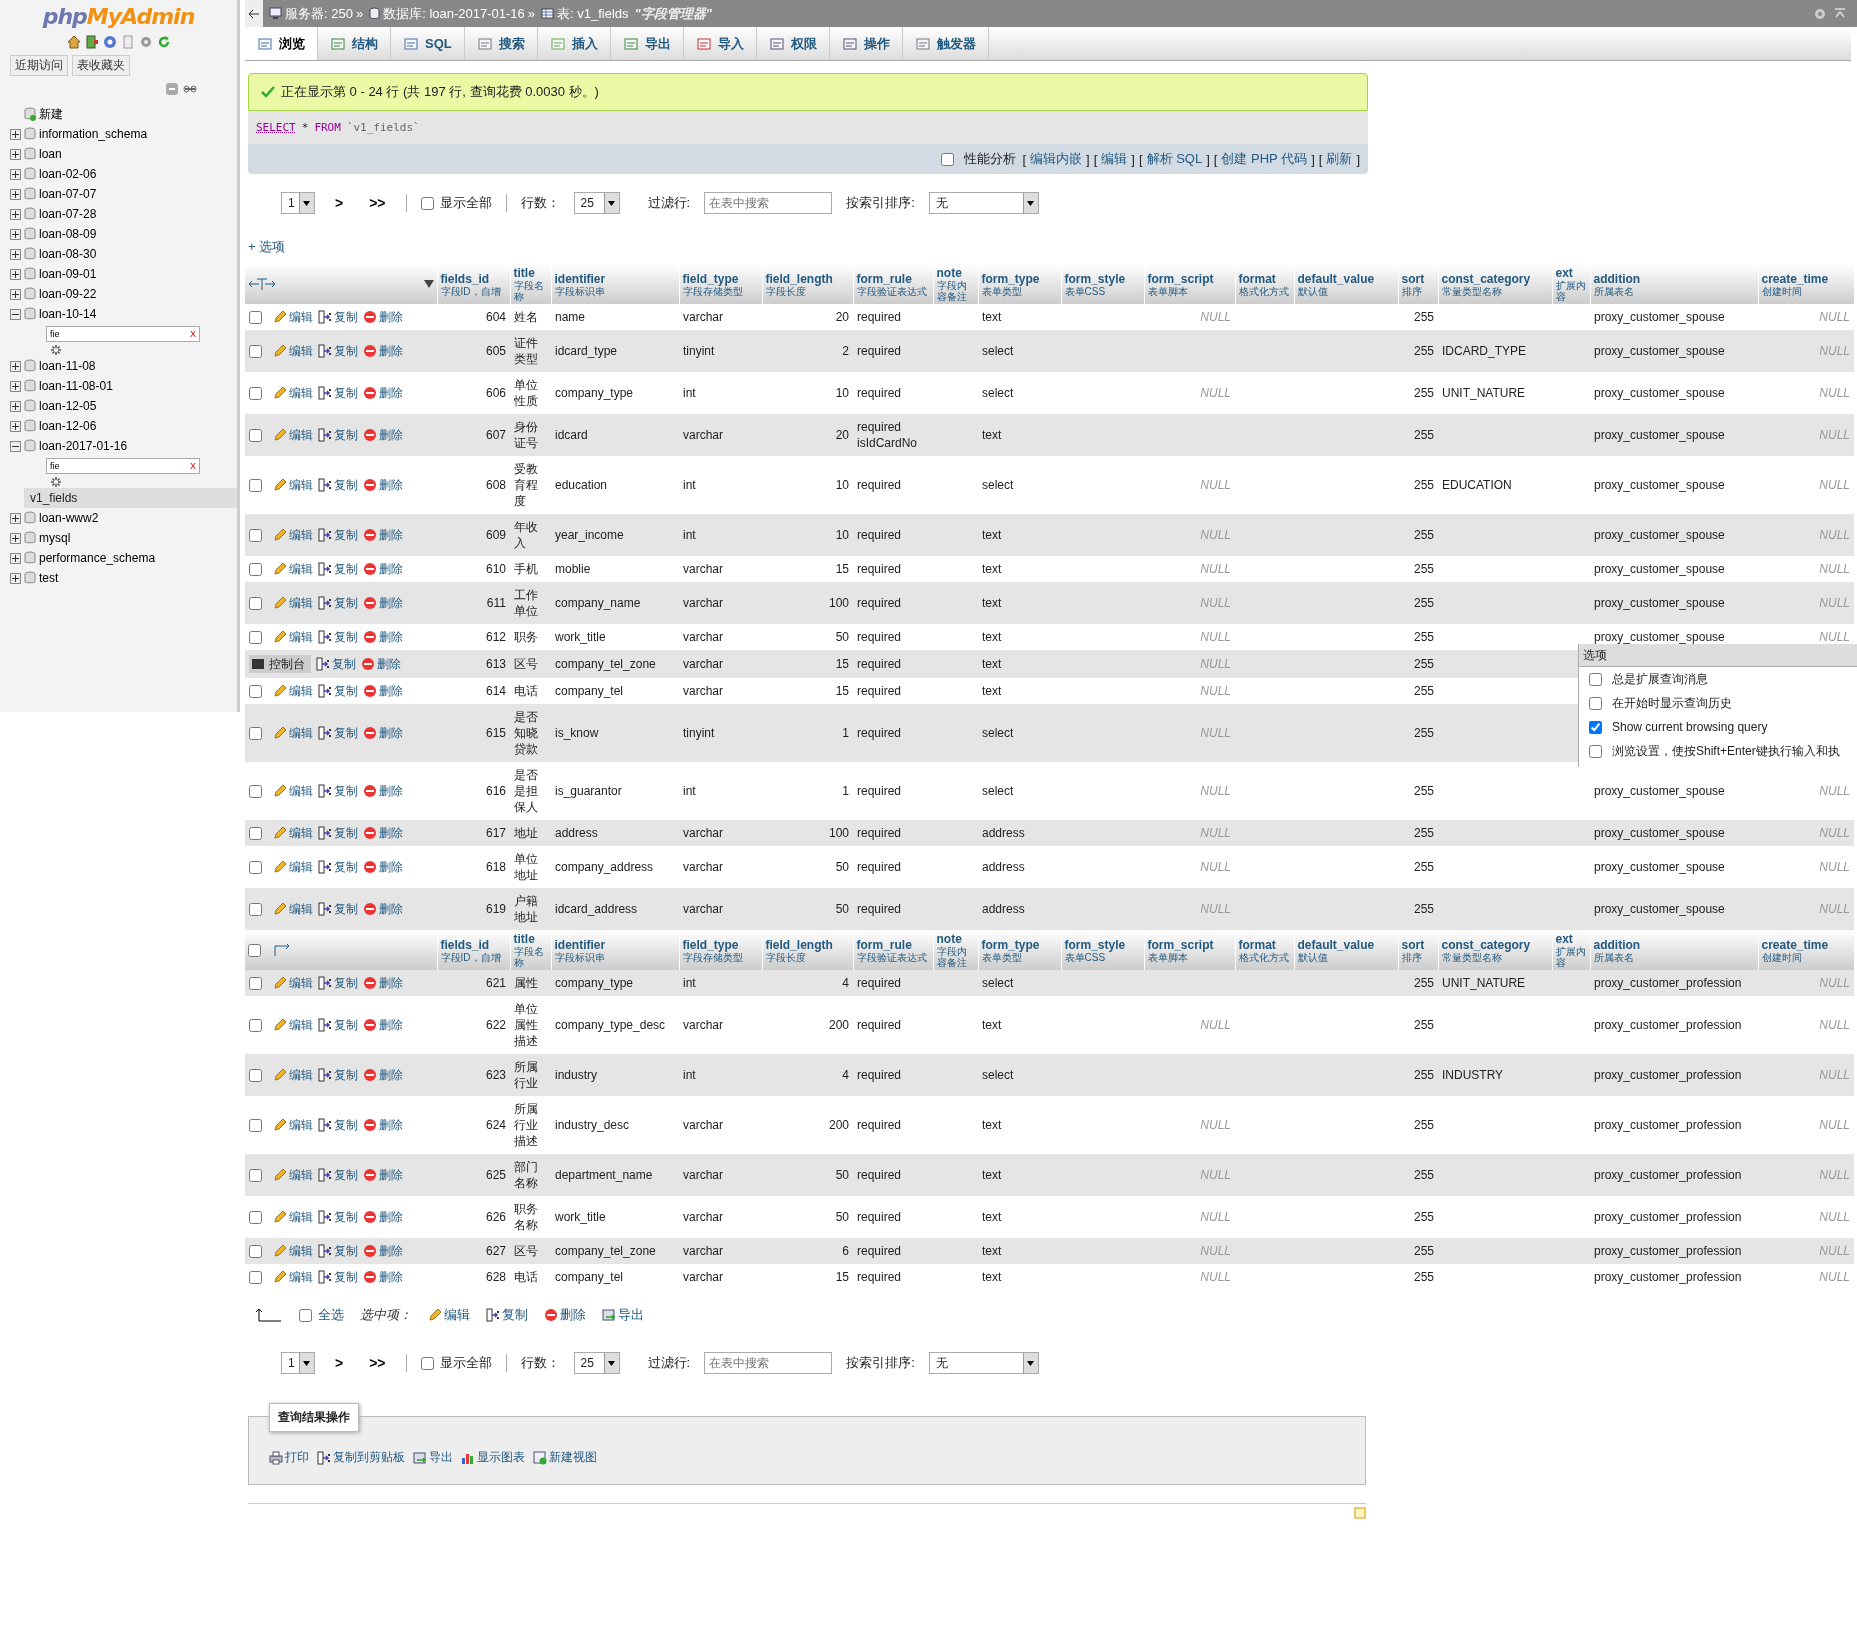 This screenshot has width=1857, height=1629. Describe the element at coordinates (68, 174) in the screenshot. I see `database-name: loan-02-06` at that location.